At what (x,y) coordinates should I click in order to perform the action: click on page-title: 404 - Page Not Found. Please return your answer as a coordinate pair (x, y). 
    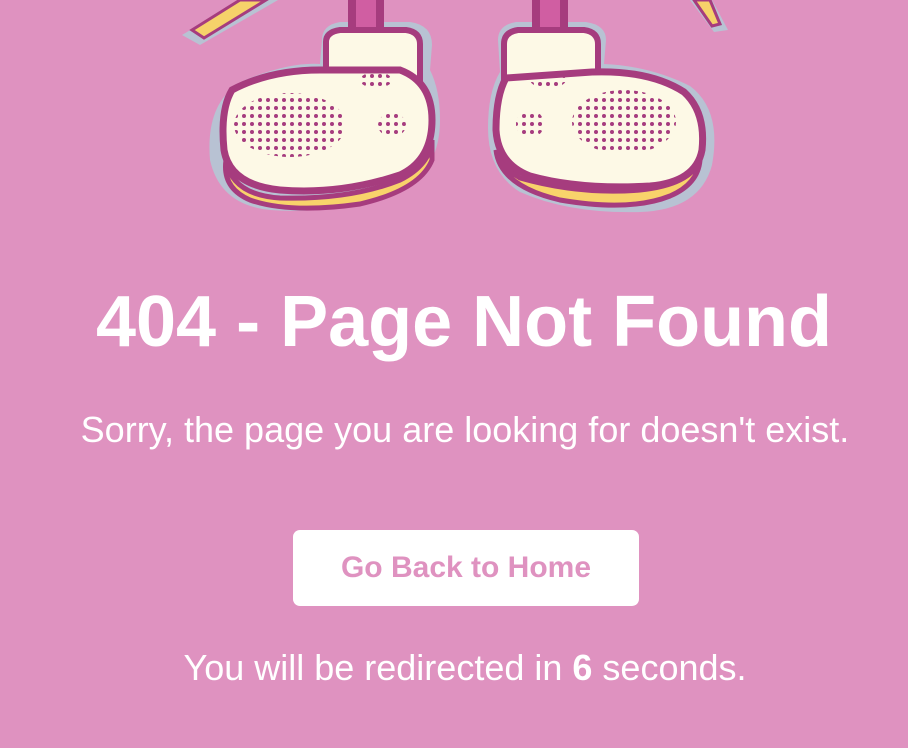
    Looking at the image, I should click on (464, 322).